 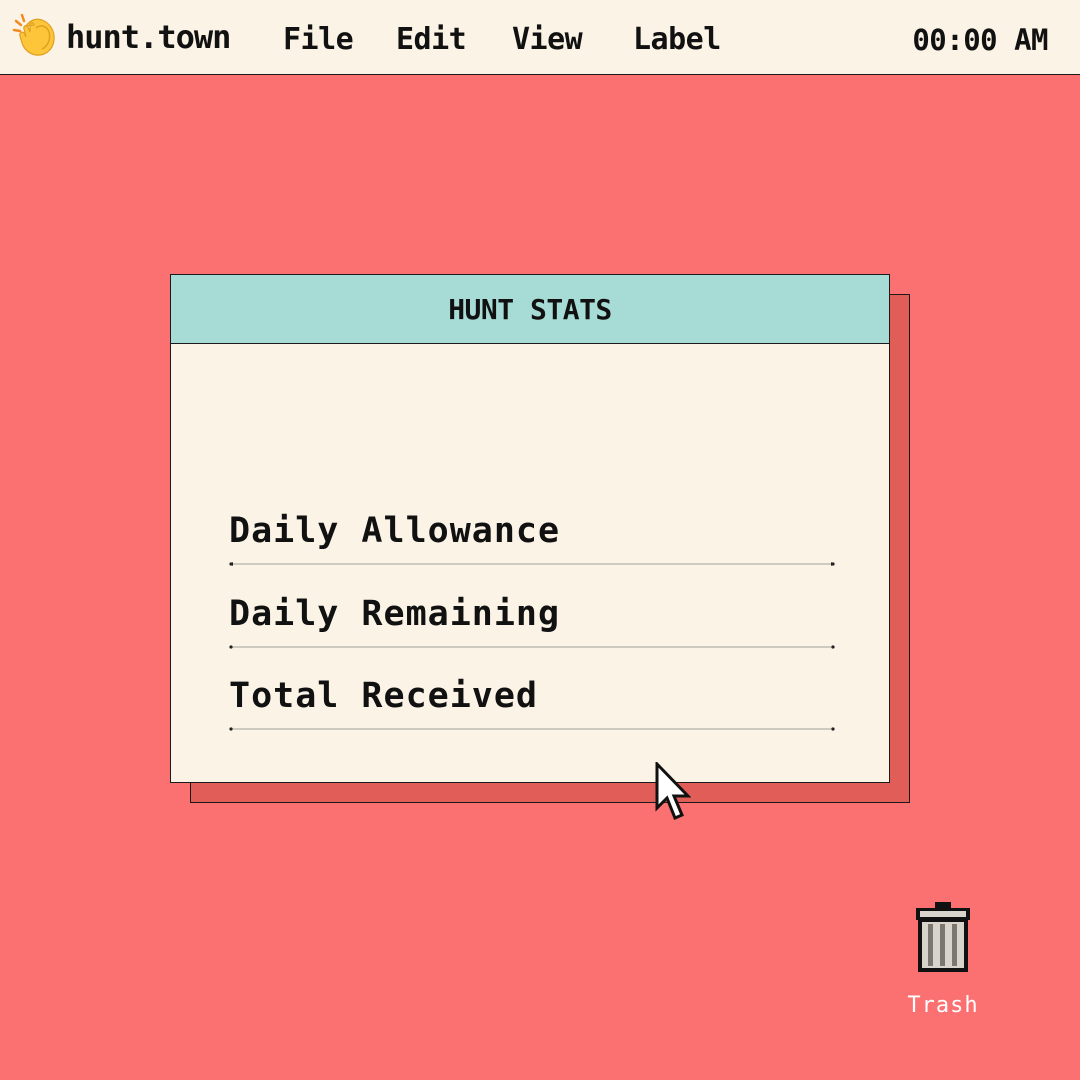 I want to click on menu-file: File, so click(x=318, y=39).